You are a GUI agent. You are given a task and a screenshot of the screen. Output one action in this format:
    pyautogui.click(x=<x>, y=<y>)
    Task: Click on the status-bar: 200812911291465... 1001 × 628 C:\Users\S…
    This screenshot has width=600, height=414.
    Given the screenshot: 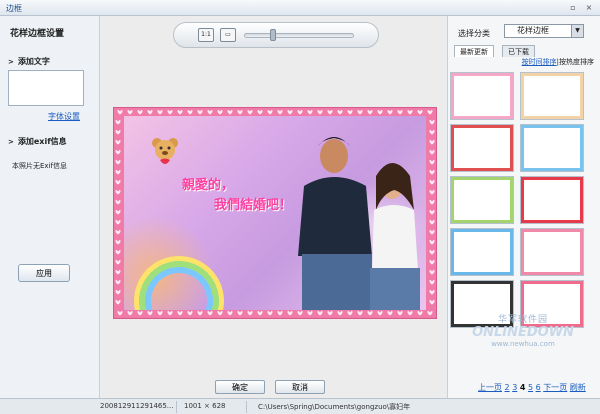 What is the action you would take?
    pyautogui.click(x=300, y=406)
    